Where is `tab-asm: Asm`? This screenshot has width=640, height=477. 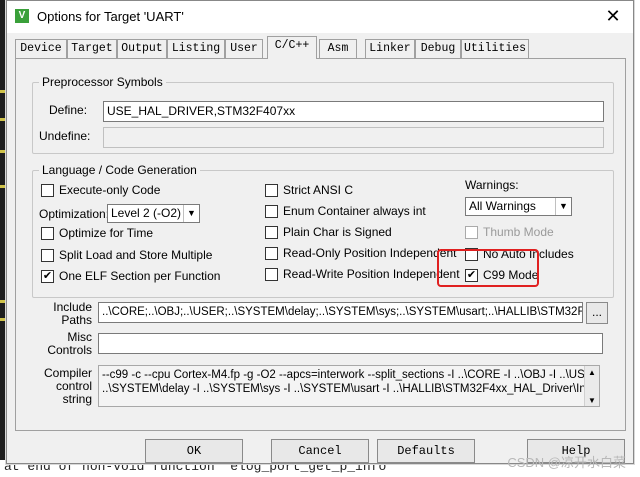
tab-asm: Asm is located at coordinates (338, 48).